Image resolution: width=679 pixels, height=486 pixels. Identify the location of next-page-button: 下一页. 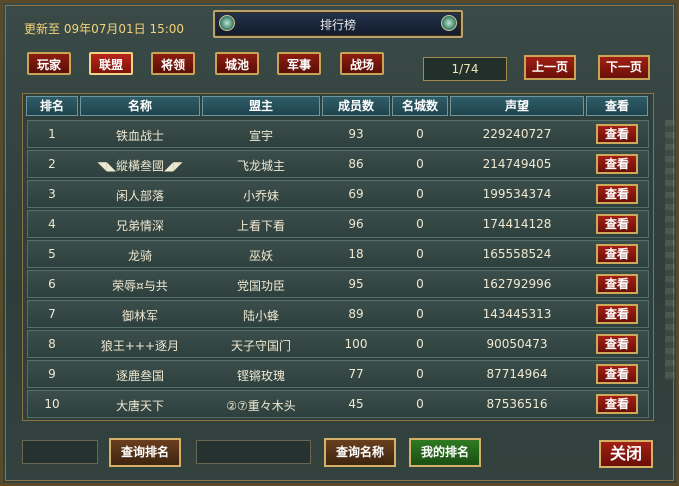
(624, 67).